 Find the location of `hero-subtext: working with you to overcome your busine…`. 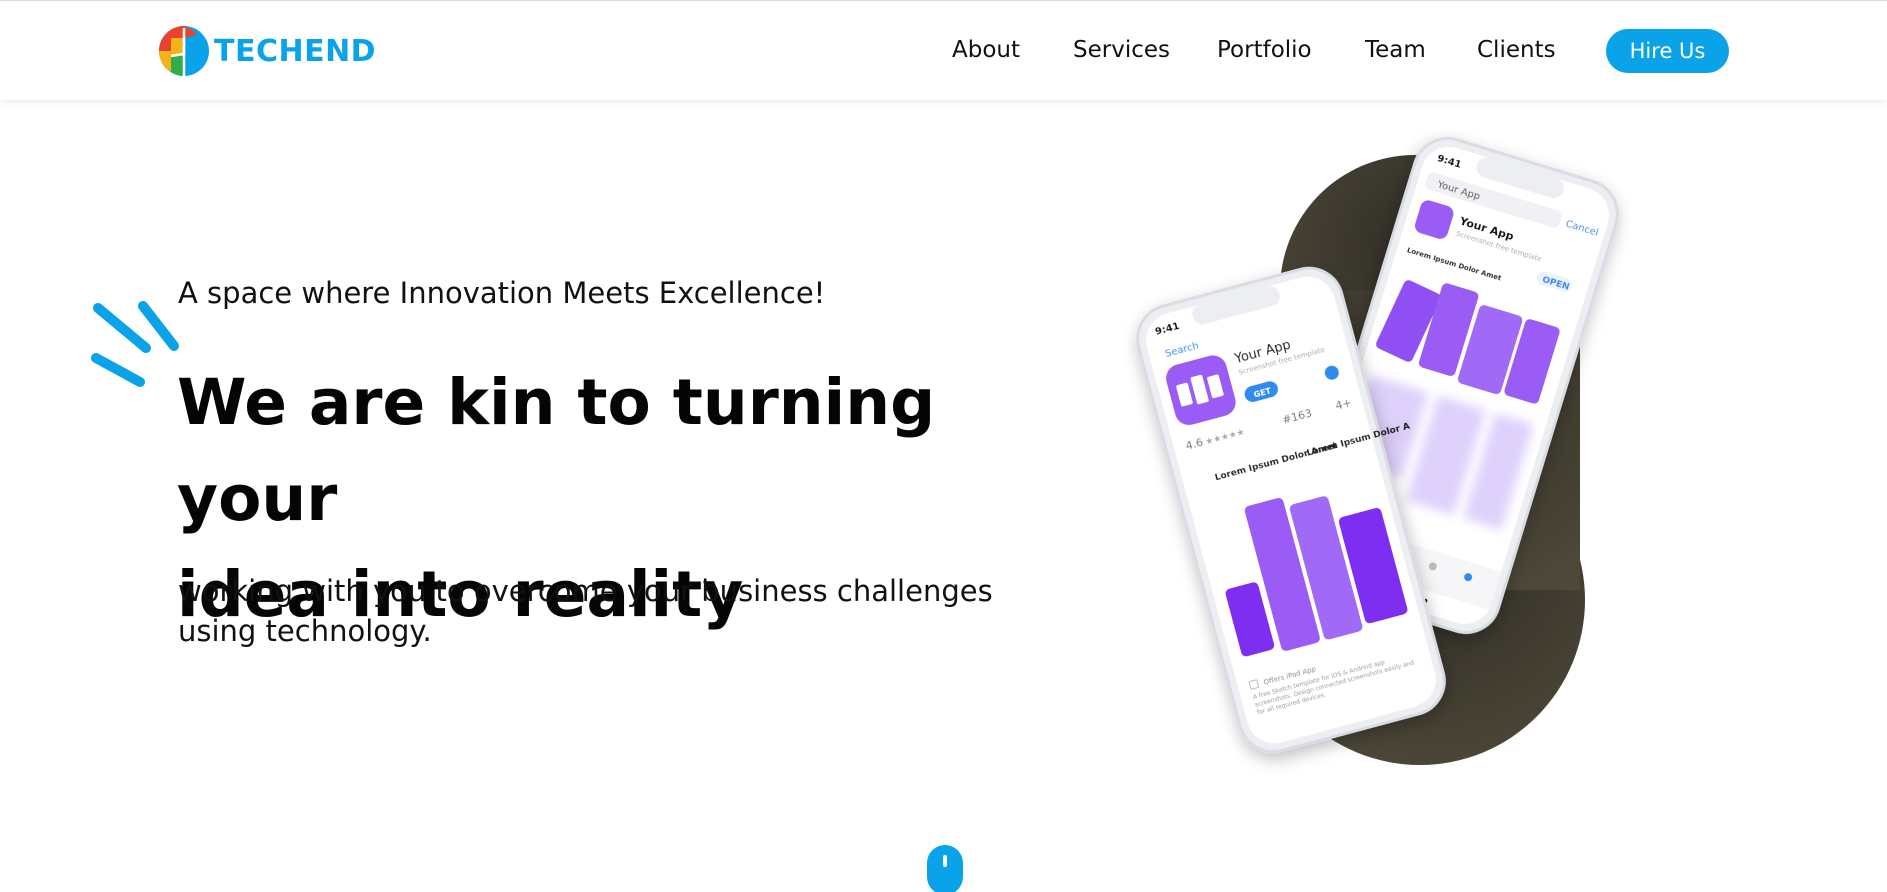

hero-subtext: working with you to overcome your busine… is located at coordinates (628, 611).